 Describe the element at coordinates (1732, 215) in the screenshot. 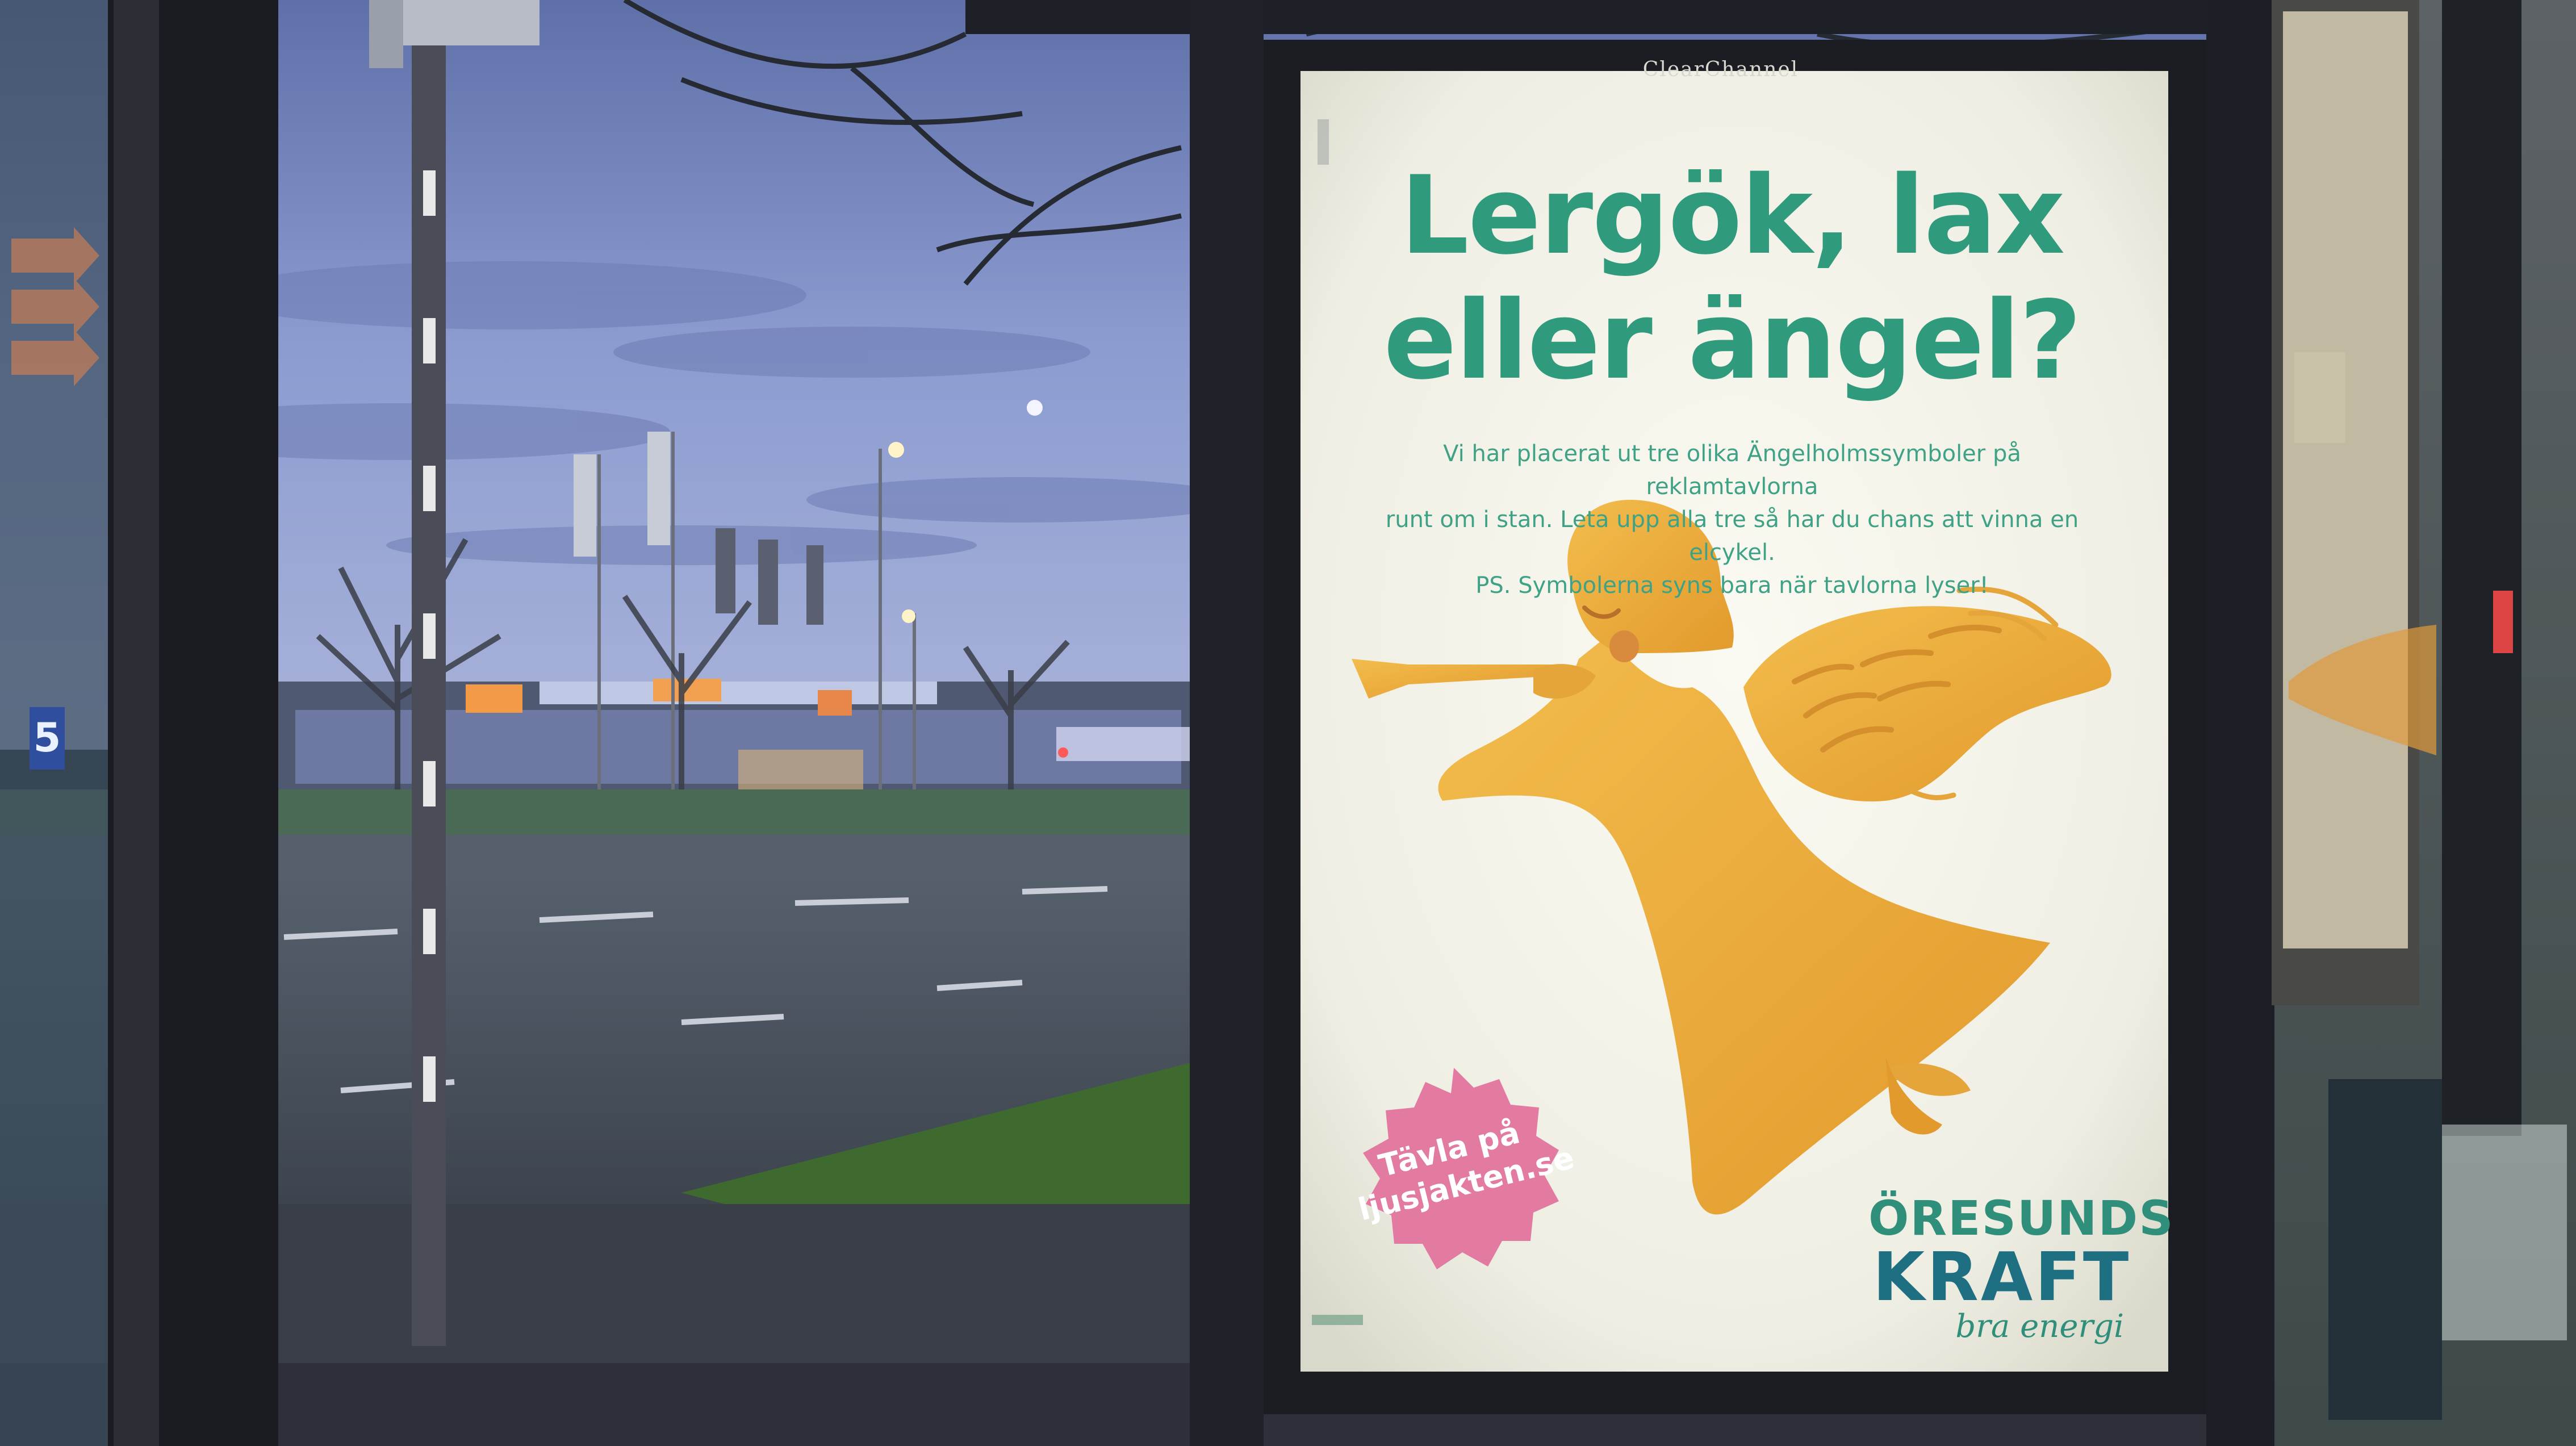

I see `headline-line-1: Lergök, lax` at that location.